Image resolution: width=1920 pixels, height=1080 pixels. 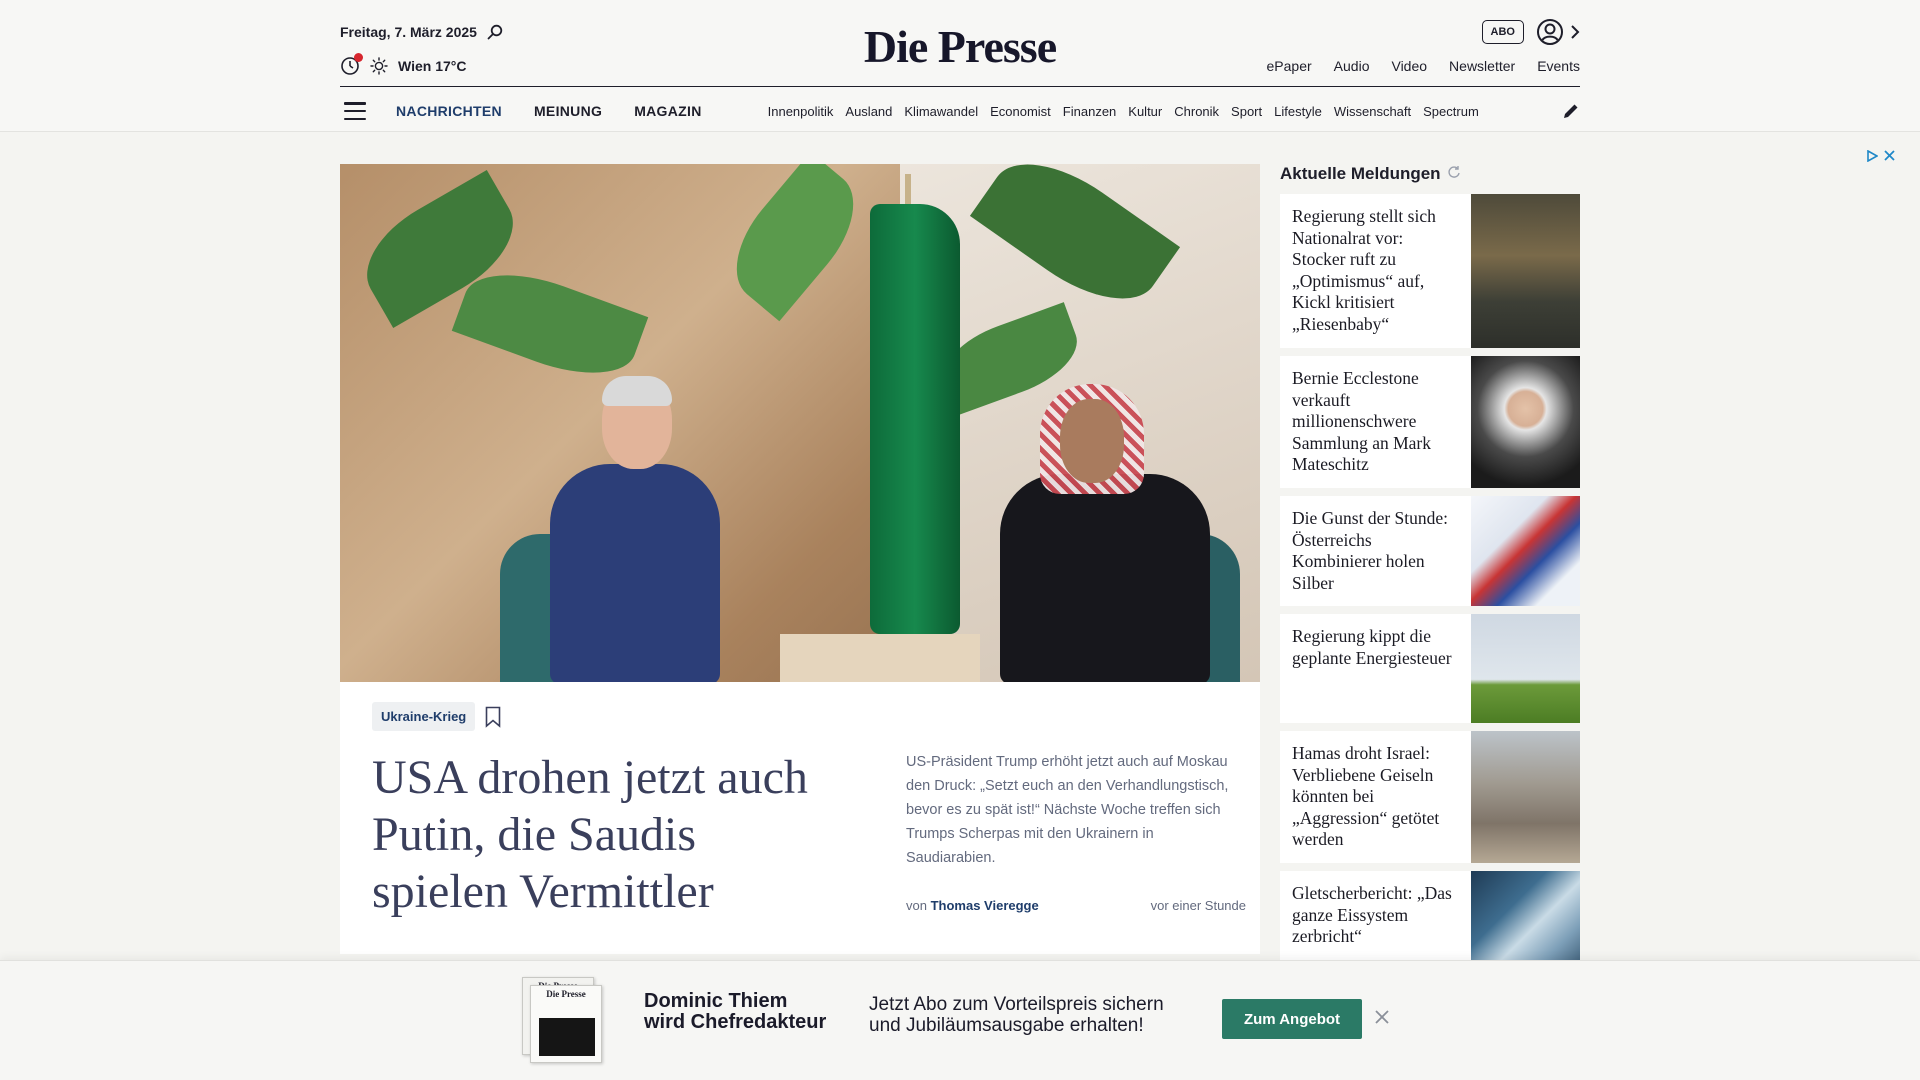 I want to click on utility-links: ePaper Audio Video Newsletter Events, so click(x=1423, y=66).